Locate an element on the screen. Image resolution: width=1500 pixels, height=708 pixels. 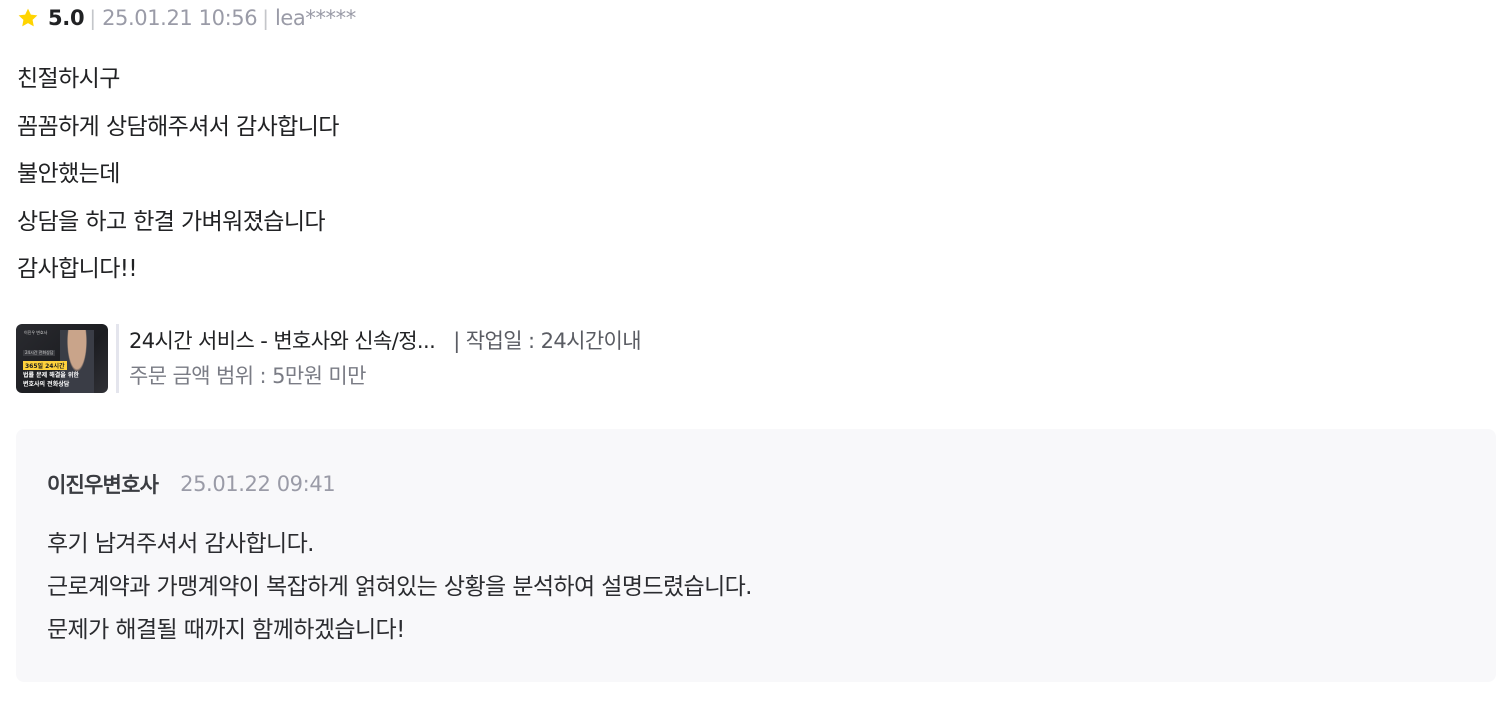
reply-author: 이진우변호사 is located at coordinates (103, 485).